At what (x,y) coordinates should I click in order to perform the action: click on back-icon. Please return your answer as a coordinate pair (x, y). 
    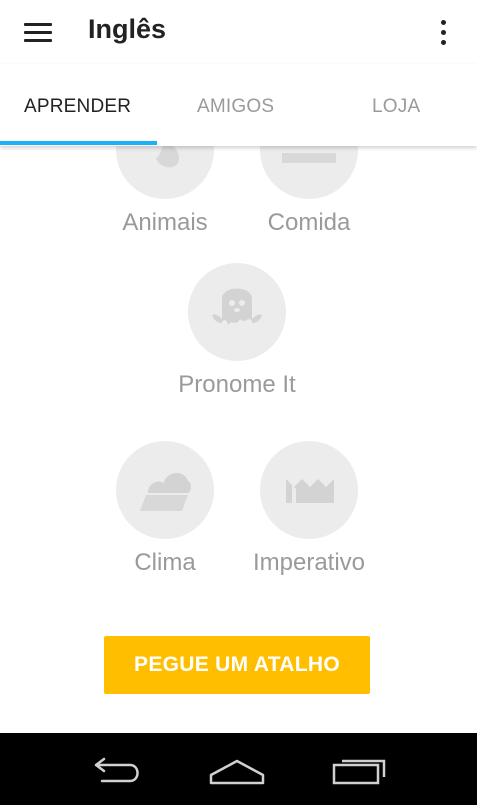
    Looking at the image, I should click on (118, 769).